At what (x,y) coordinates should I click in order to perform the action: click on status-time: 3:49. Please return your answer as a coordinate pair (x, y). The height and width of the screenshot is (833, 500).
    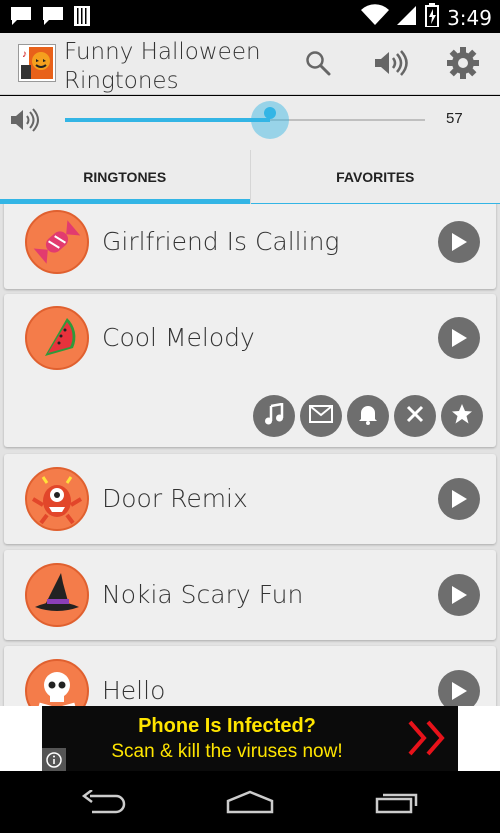
    Looking at the image, I should click on (469, 17).